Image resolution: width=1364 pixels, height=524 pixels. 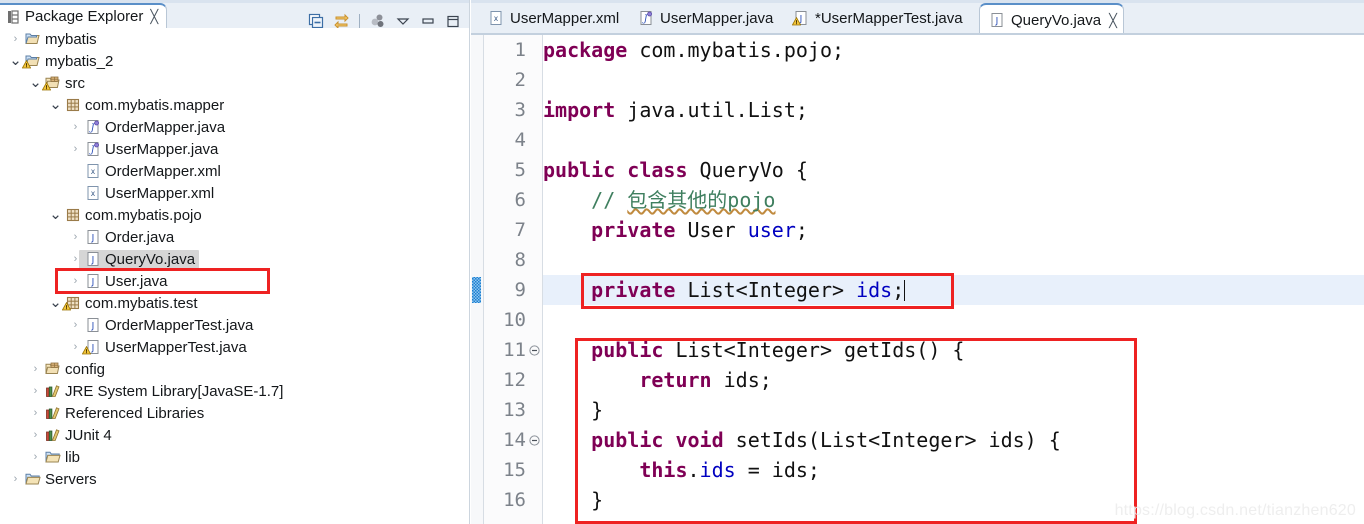 I want to click on tree-item-label: mybatis, so click(x=71, y=39).